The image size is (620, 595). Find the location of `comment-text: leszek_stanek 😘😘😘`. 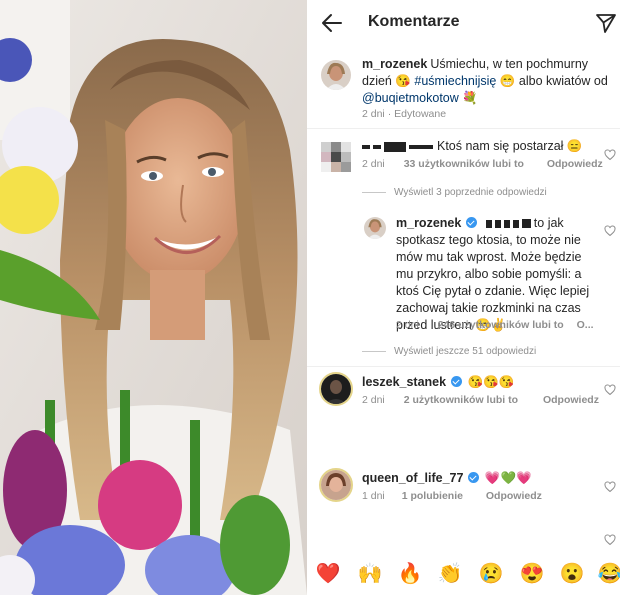

comment-text: leszek_stanek 😘😘😘 is located at coordinates (482, 382).